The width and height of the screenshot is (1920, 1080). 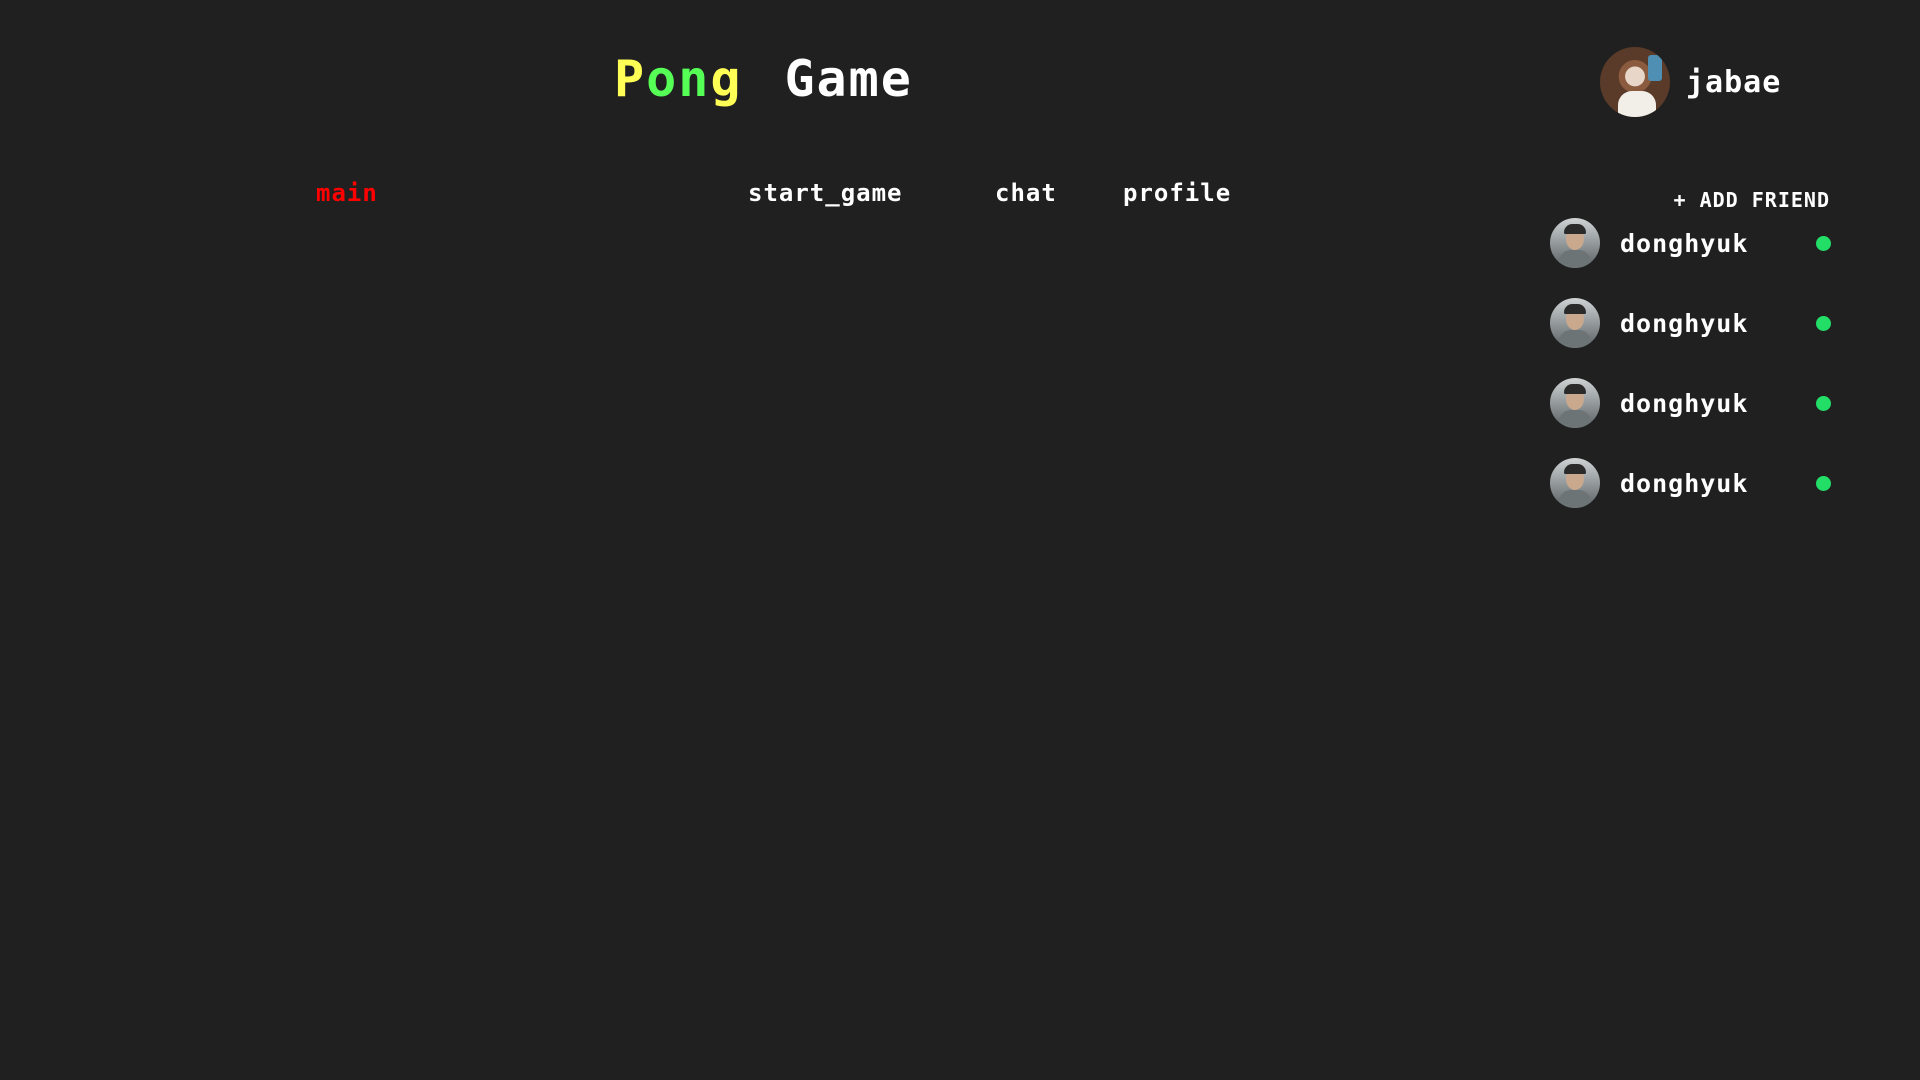 What do you see at coordinates (630, 79) in the screenshot?
I see `title-letter-p: P` at bounding box center [630, 79].